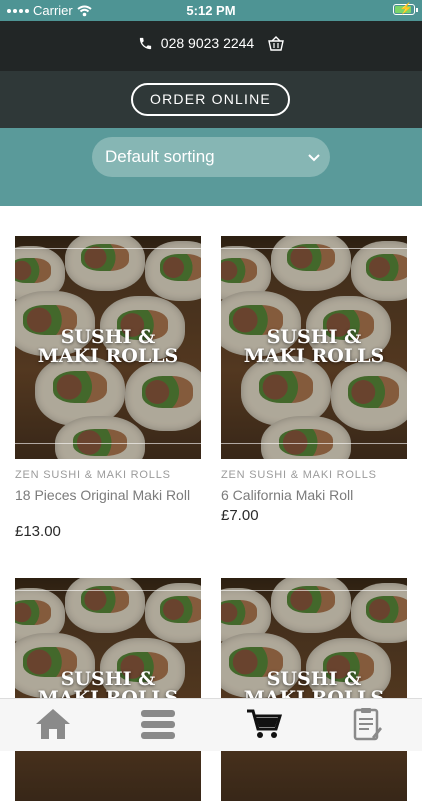  I want to click on battery-icon: ⚡, so click(405, 9).